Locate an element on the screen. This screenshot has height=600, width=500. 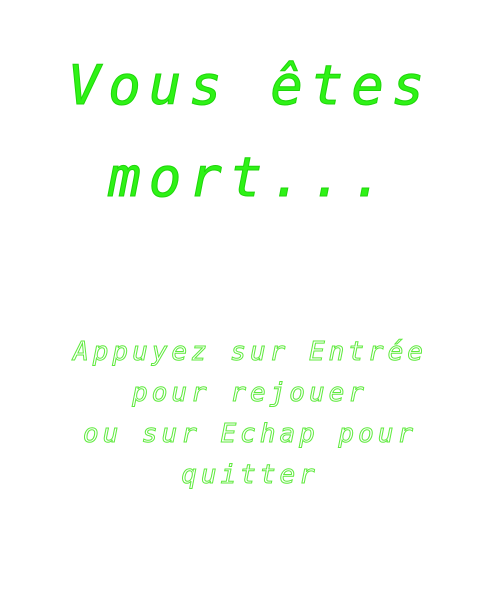
game-over-title-line: Vous êtes is located at coordinates (250, 86).